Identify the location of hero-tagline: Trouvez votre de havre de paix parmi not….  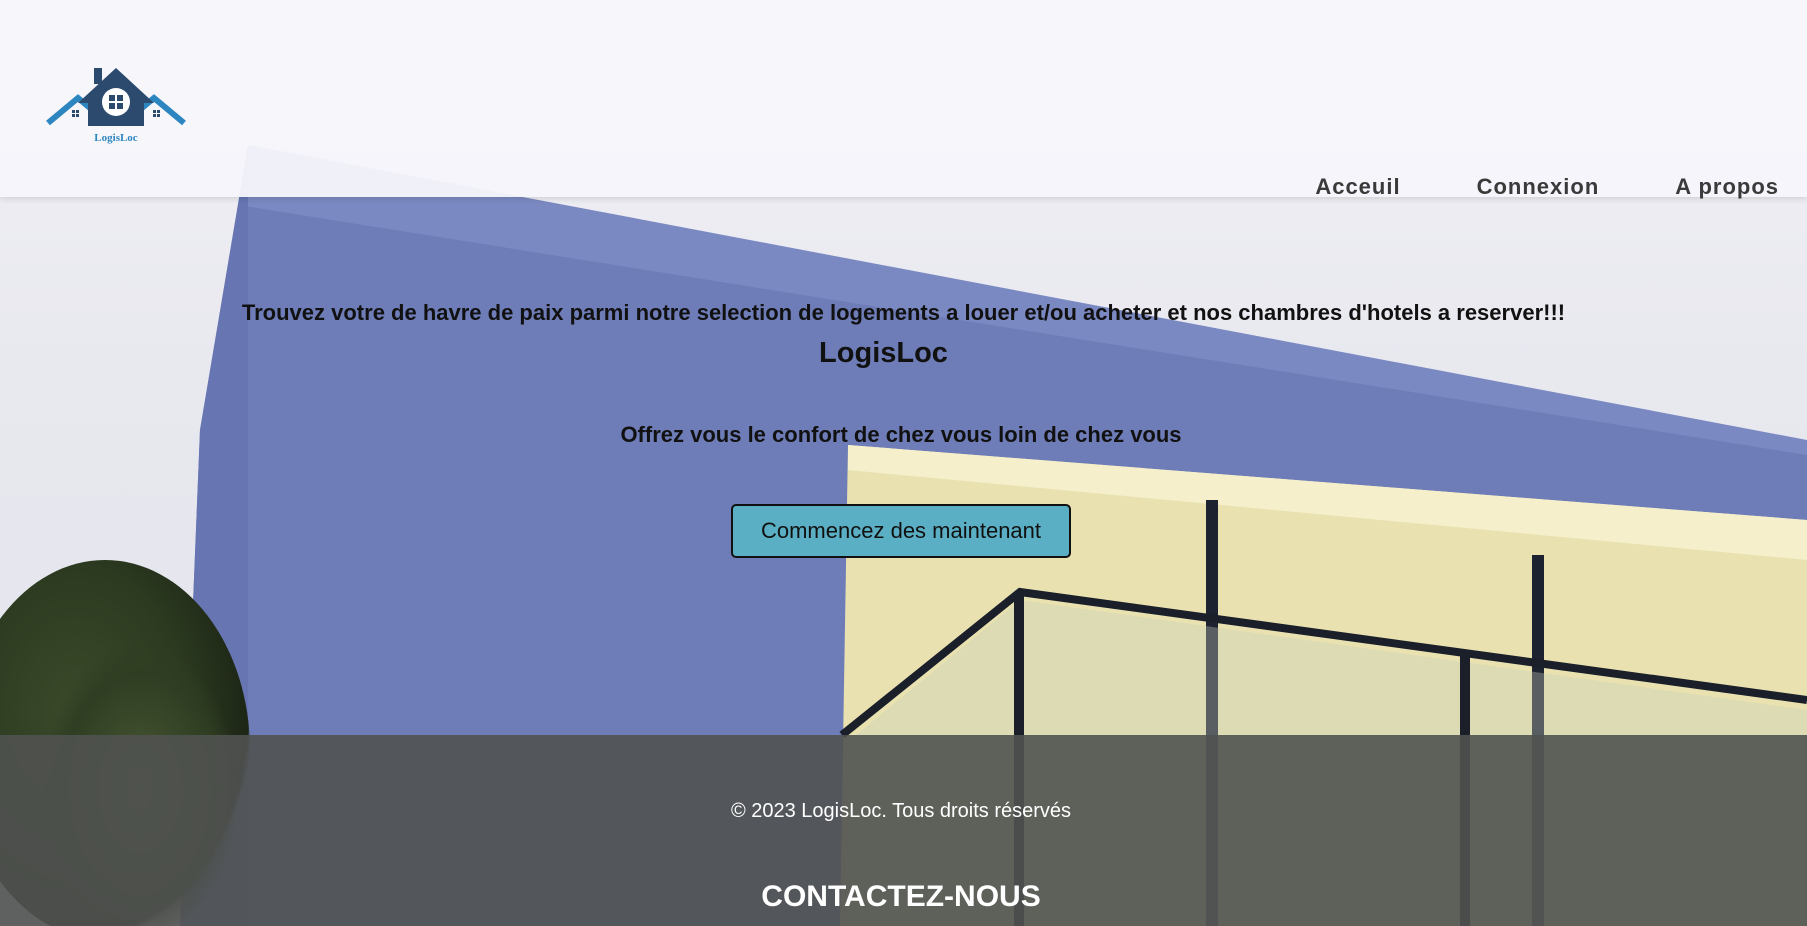
(903, 312).